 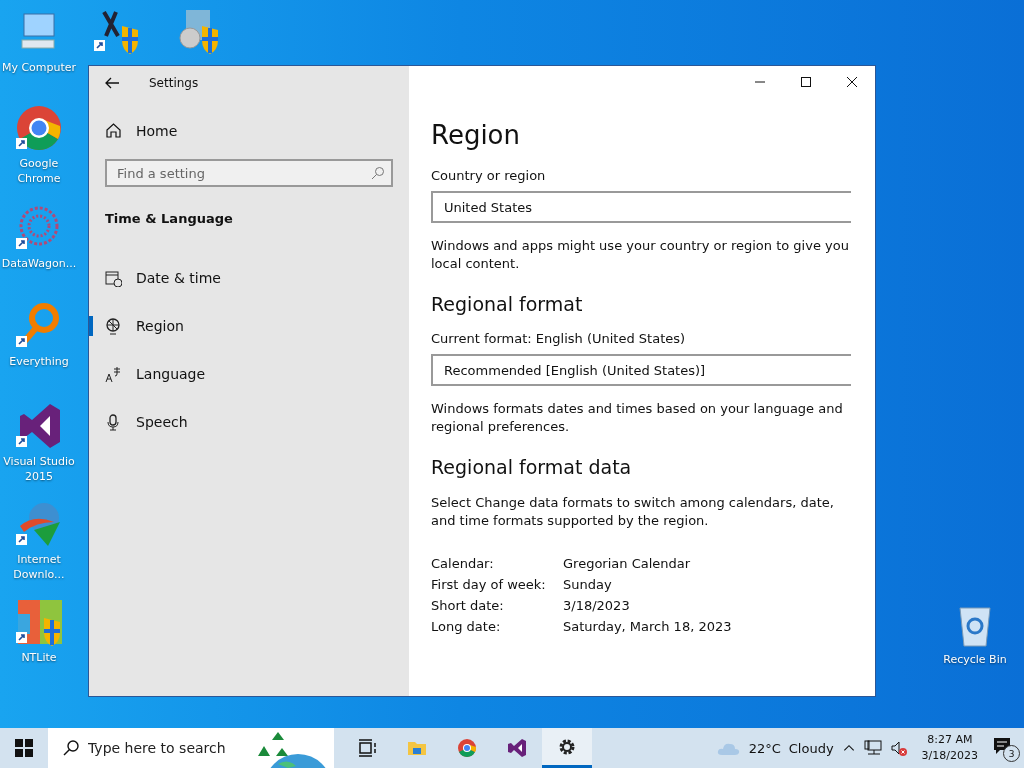 I want to click on icon-label: Visual Studio 2015, so click(x=39, y=469).